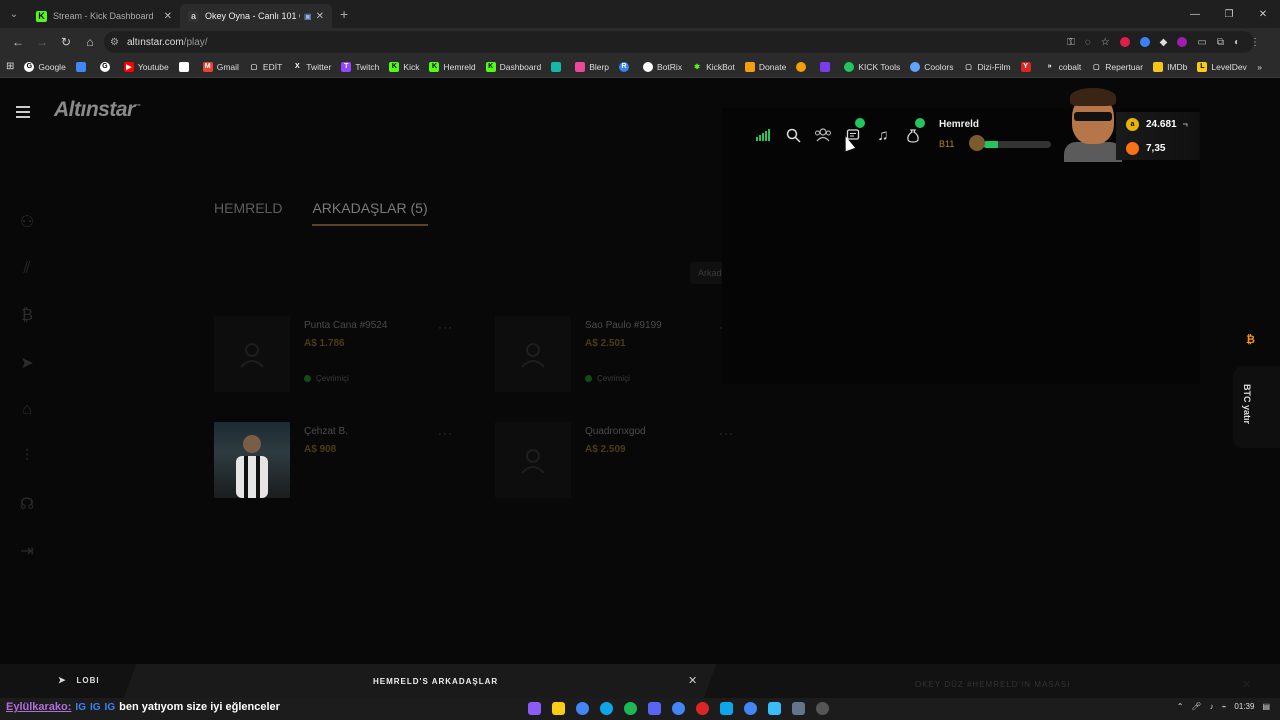 The width and height of the screenshot is (1280, 720). What do you see at coordinates (1244, 706) in the screenshot?
I see `clock: 01:39` at bounding box center [1244, 706].